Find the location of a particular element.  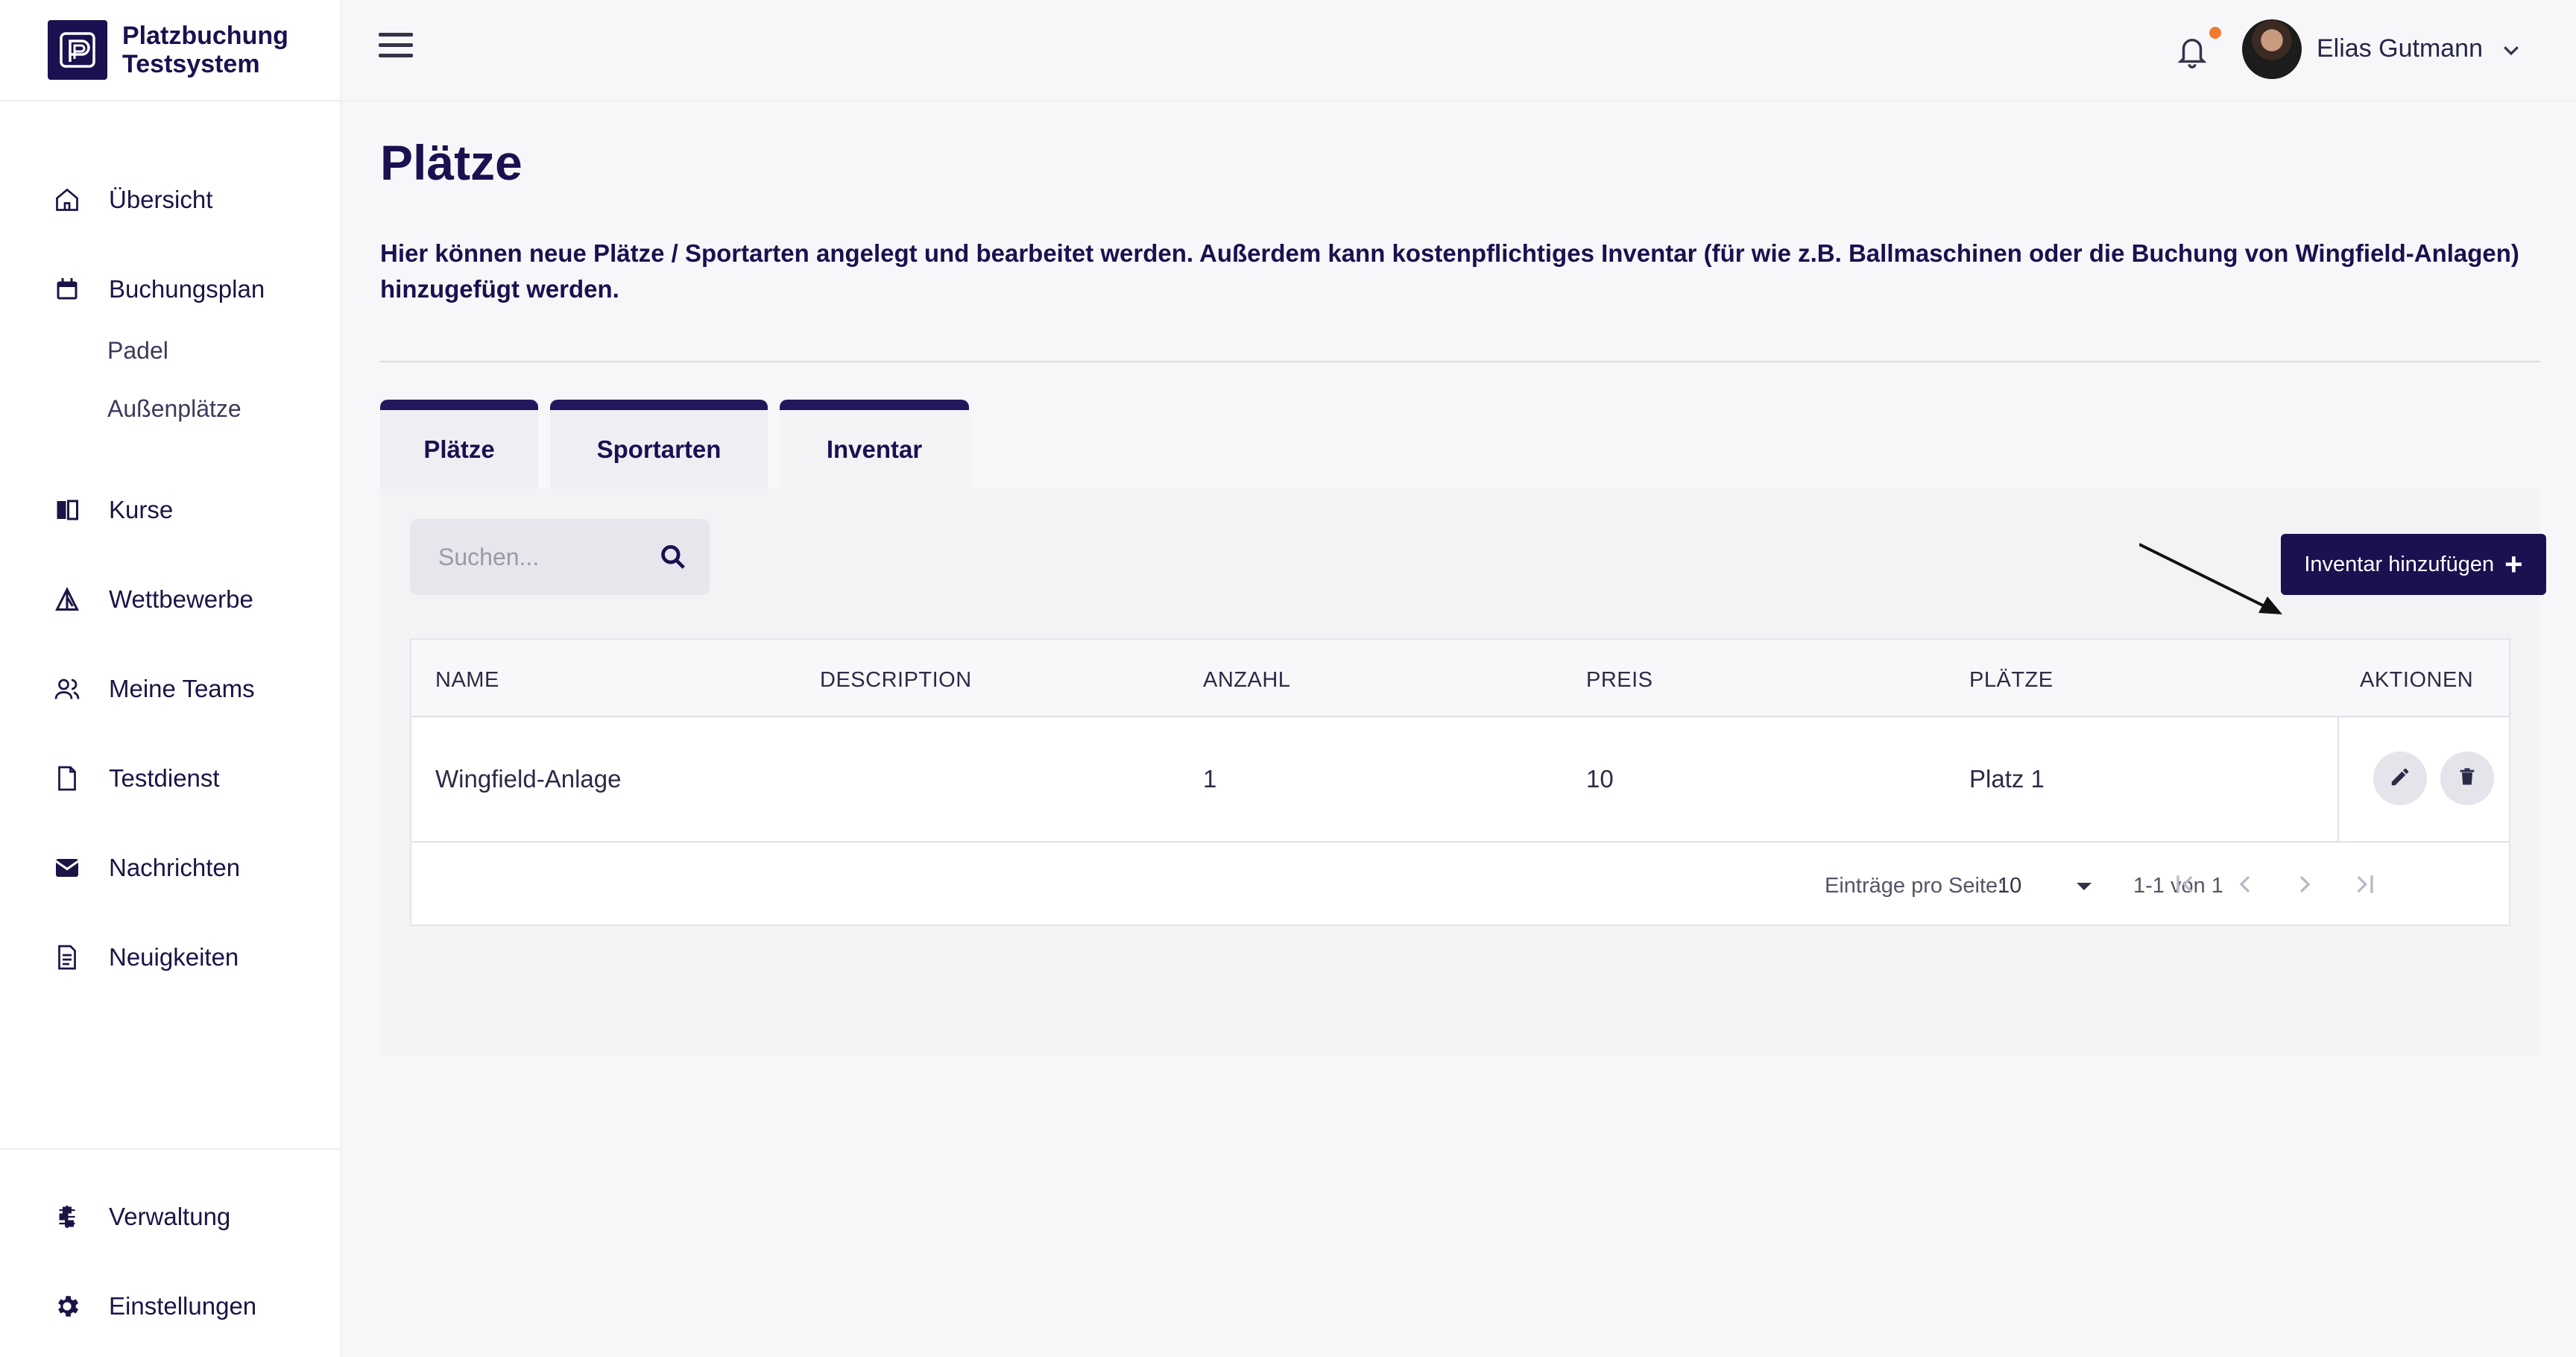

cell-plaetze: Platz 1 is located at coordinates (2007, 779).